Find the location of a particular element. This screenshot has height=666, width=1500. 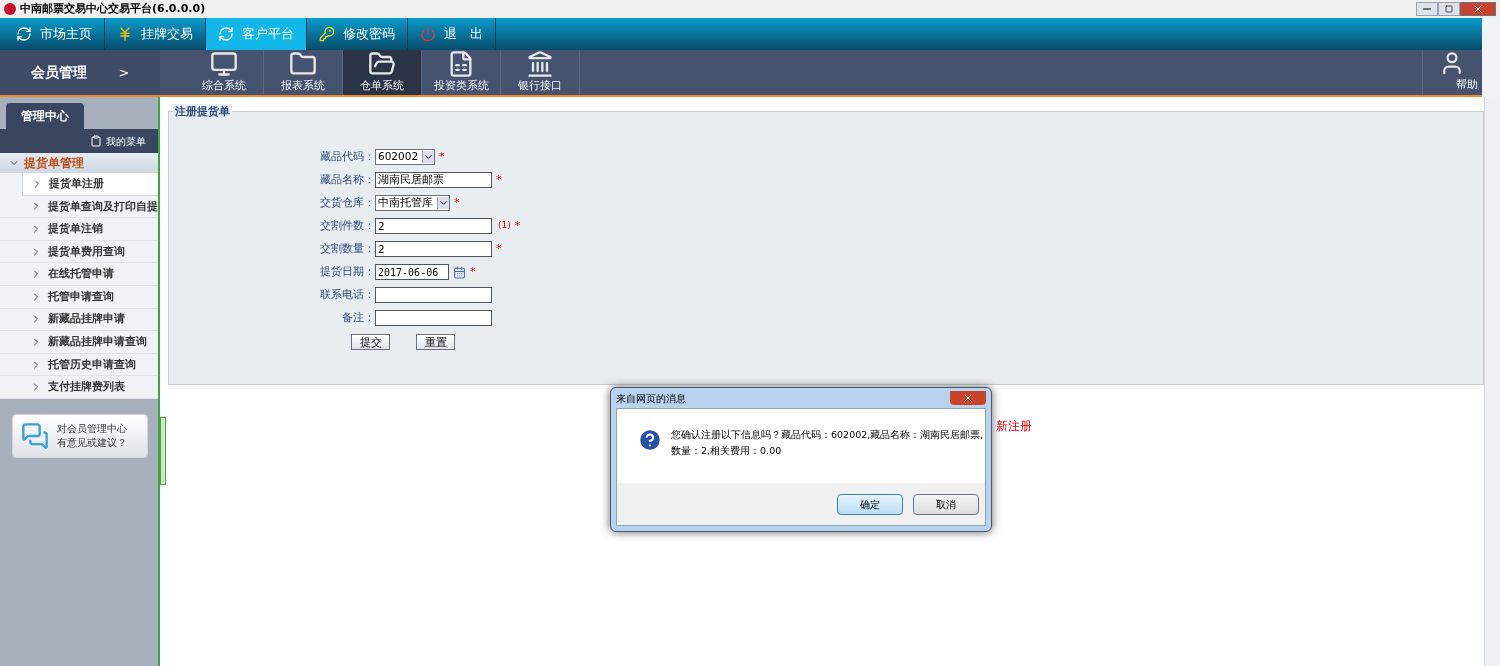

section-title: 会员管理 is located at coordinates (58, 72).